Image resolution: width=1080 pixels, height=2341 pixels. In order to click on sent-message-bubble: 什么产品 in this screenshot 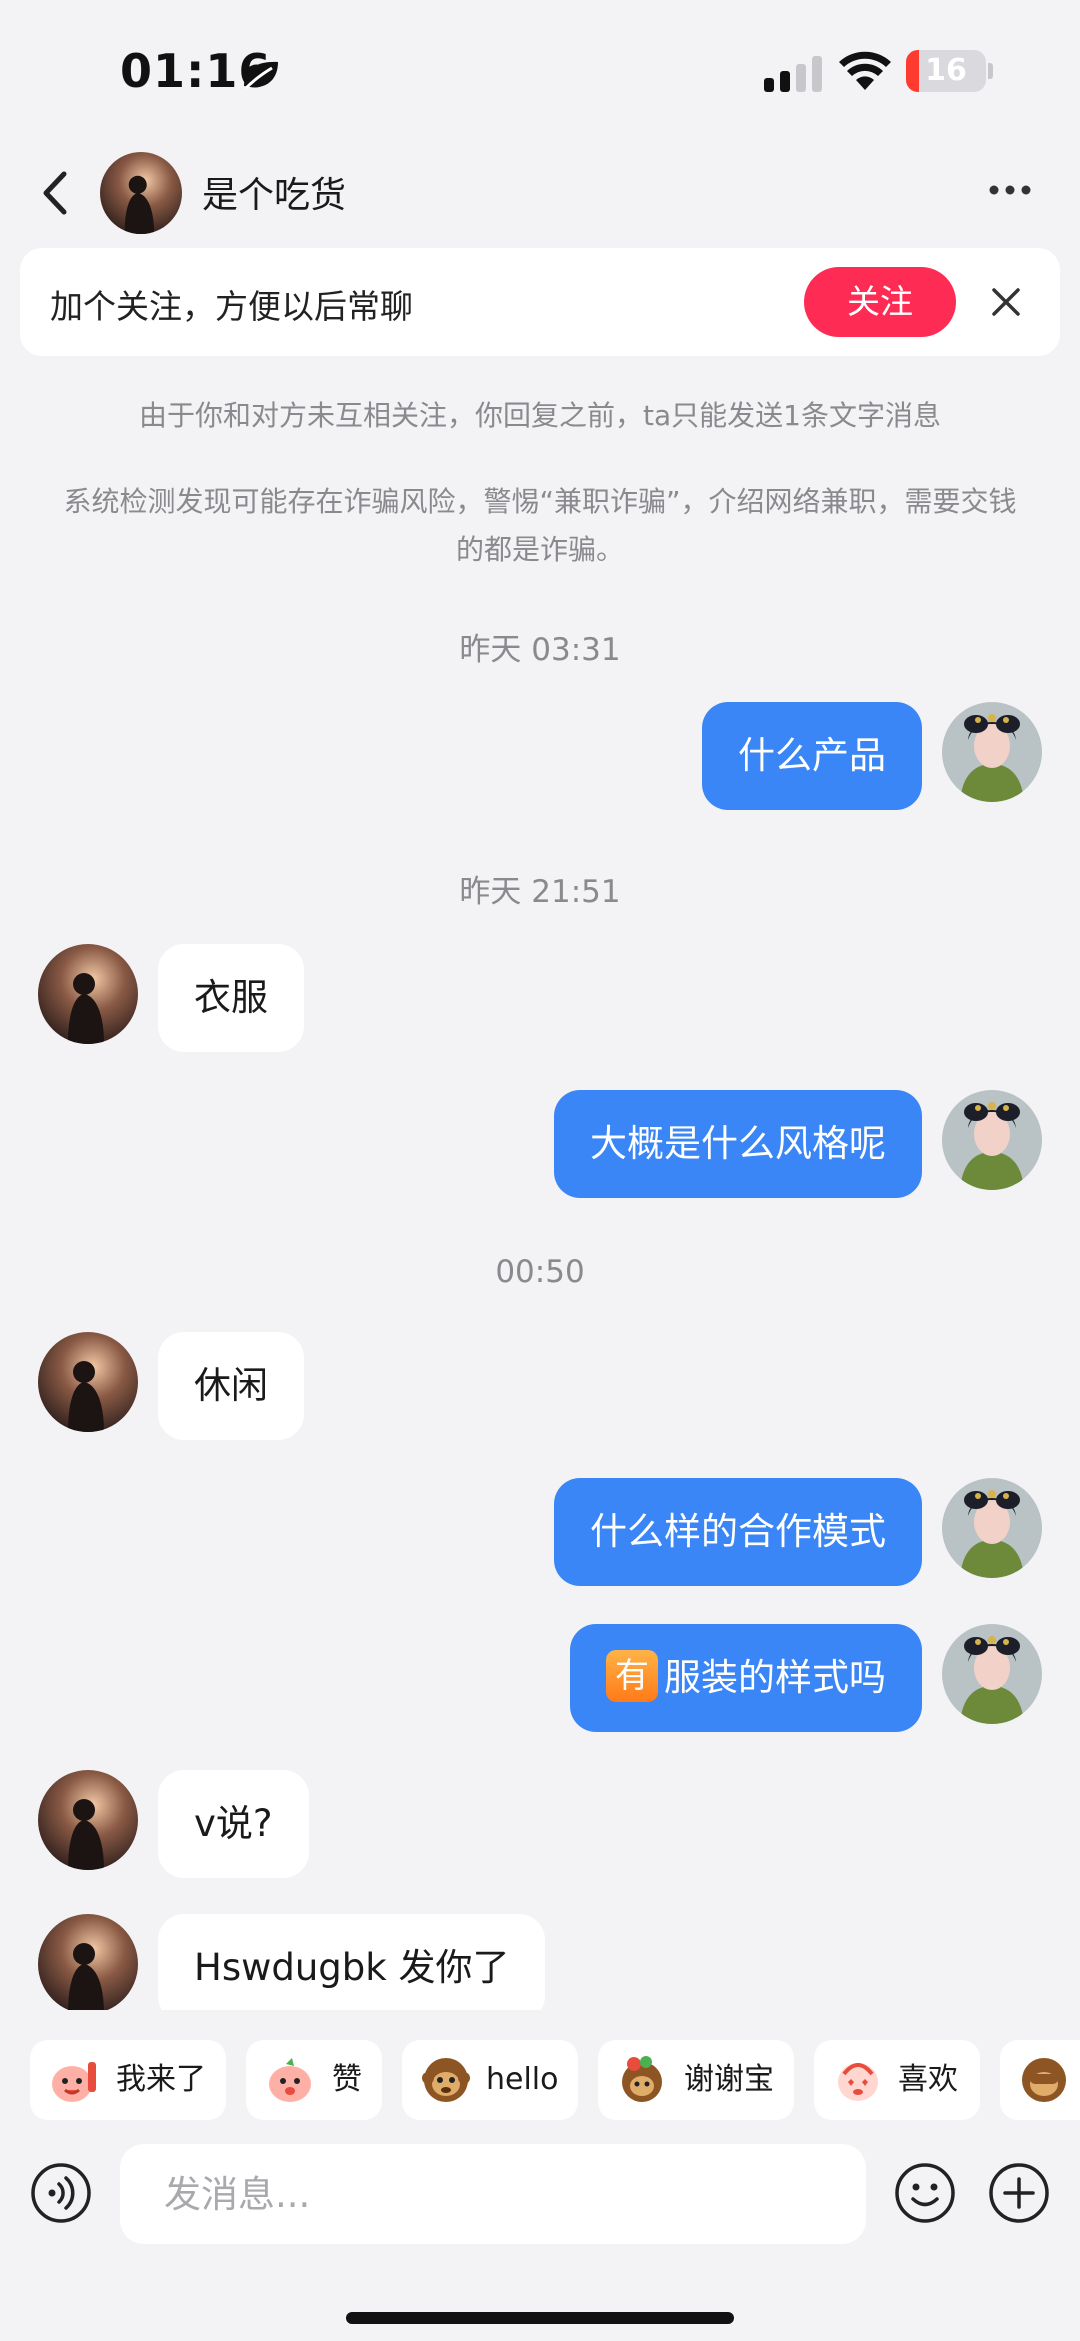, I will do `click(812, 756)`.